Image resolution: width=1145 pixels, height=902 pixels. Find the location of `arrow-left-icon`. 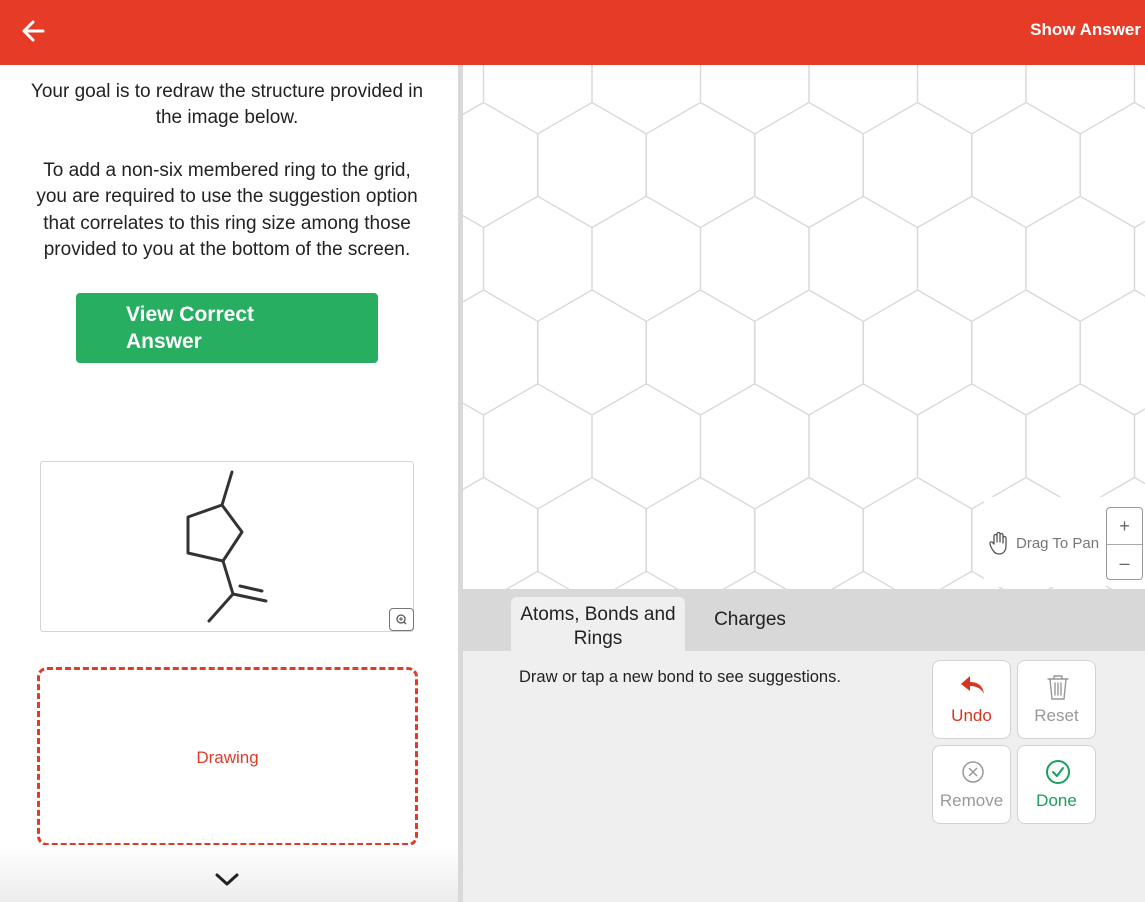

arrow-left-icon is located at coordinates (33, 31).